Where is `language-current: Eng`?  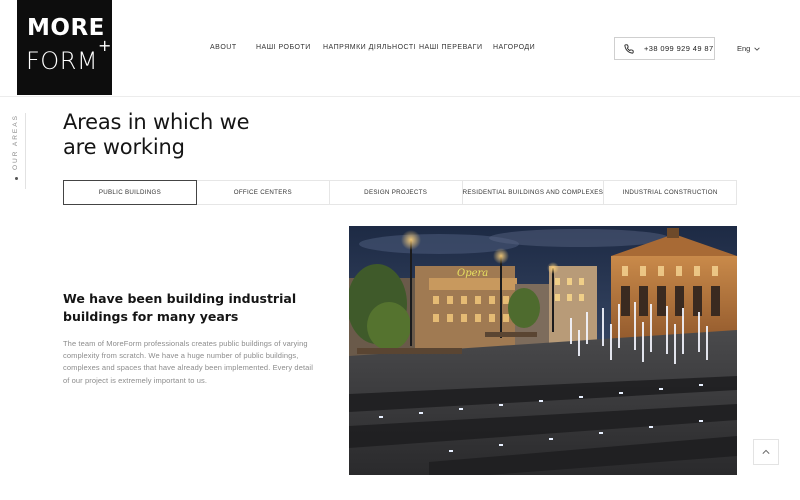 language-current: Eng is located at coordinates (744, 48).